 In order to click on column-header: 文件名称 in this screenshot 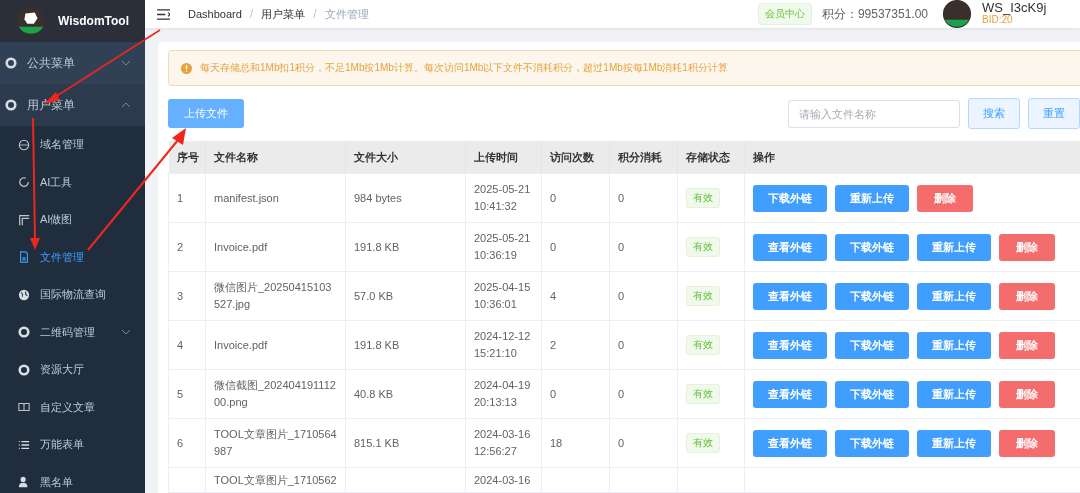, I will do `click(275, 157)`.